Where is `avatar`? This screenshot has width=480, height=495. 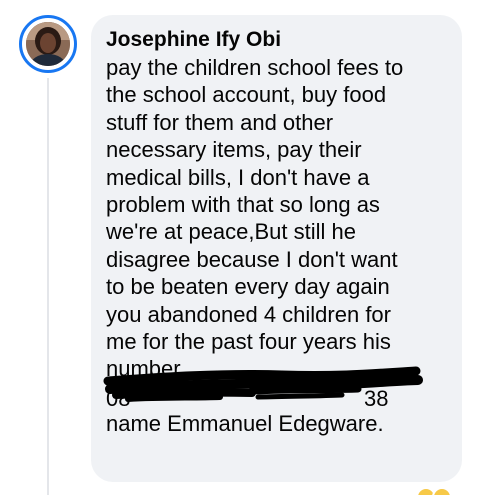 avatar is located at coordinates (48, 44).